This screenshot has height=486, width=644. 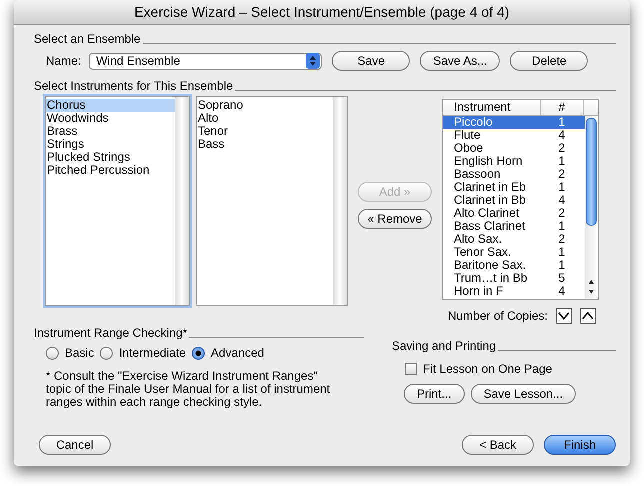 I want to click on checkbox-label: Fit Lesson on One Page, so click(x=487, y=369).